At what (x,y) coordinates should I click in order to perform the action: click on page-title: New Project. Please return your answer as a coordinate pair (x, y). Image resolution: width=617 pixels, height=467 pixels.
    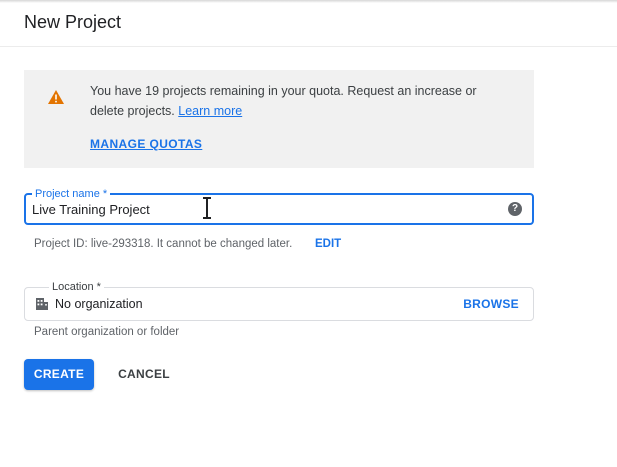
    Looking at the image, I should click on (73, 22).